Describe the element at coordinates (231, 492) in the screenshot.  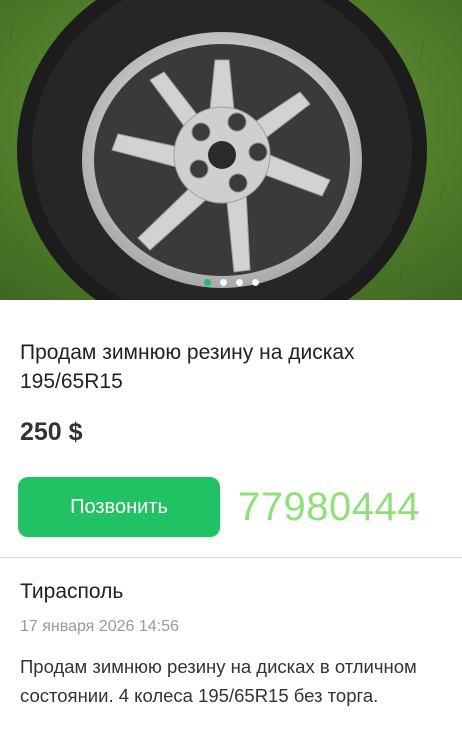
I see `contact-row: Позвонить 77980444` at that location.